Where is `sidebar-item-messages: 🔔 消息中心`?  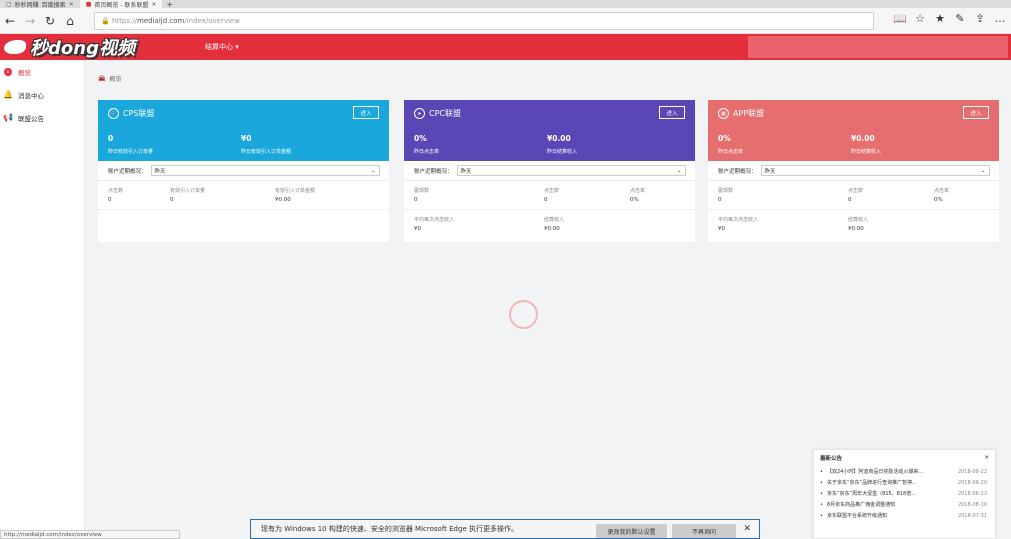
sidebar-item-messages: 🔔 消息中心 is located at coordinates (42, 94).